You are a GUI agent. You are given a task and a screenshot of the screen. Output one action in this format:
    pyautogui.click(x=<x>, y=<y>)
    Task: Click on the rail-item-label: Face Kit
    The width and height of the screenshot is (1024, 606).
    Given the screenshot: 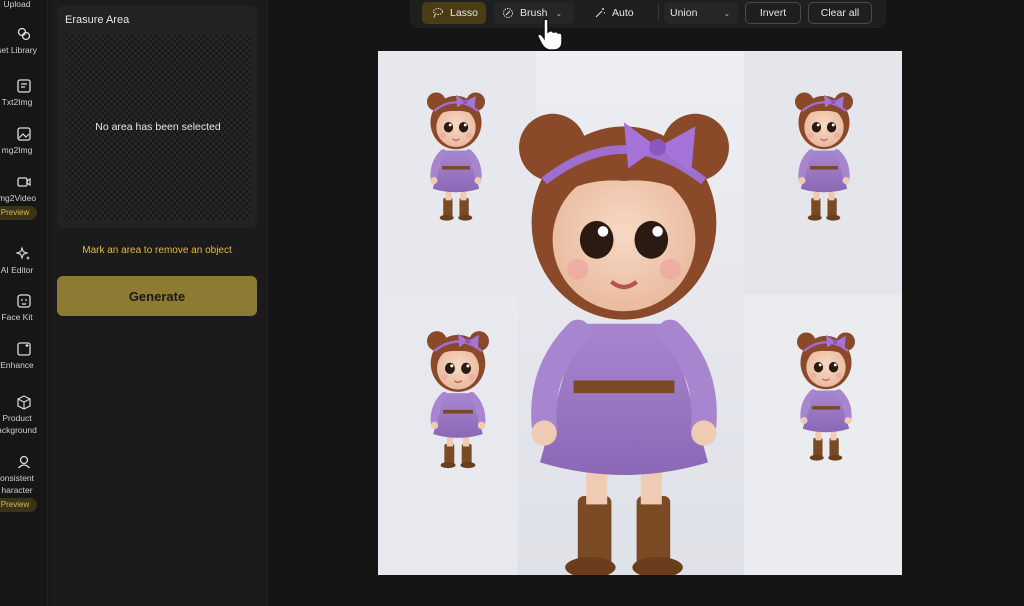 What is the action you would take?
    pyautogui.click(x=17, y=317)
    